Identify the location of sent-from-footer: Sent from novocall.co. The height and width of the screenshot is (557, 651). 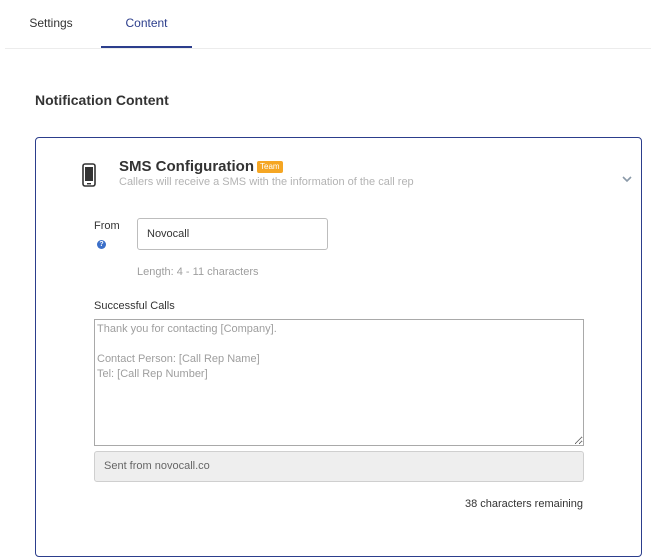
(339, 466).